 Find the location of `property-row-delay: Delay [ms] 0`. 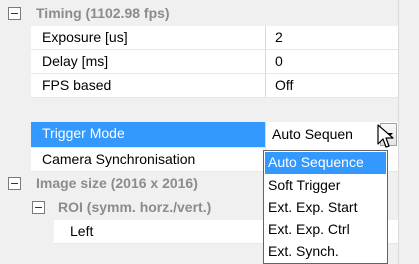

property-row-delay: Delay [ms] 0 is located at coordinates (199, 62).